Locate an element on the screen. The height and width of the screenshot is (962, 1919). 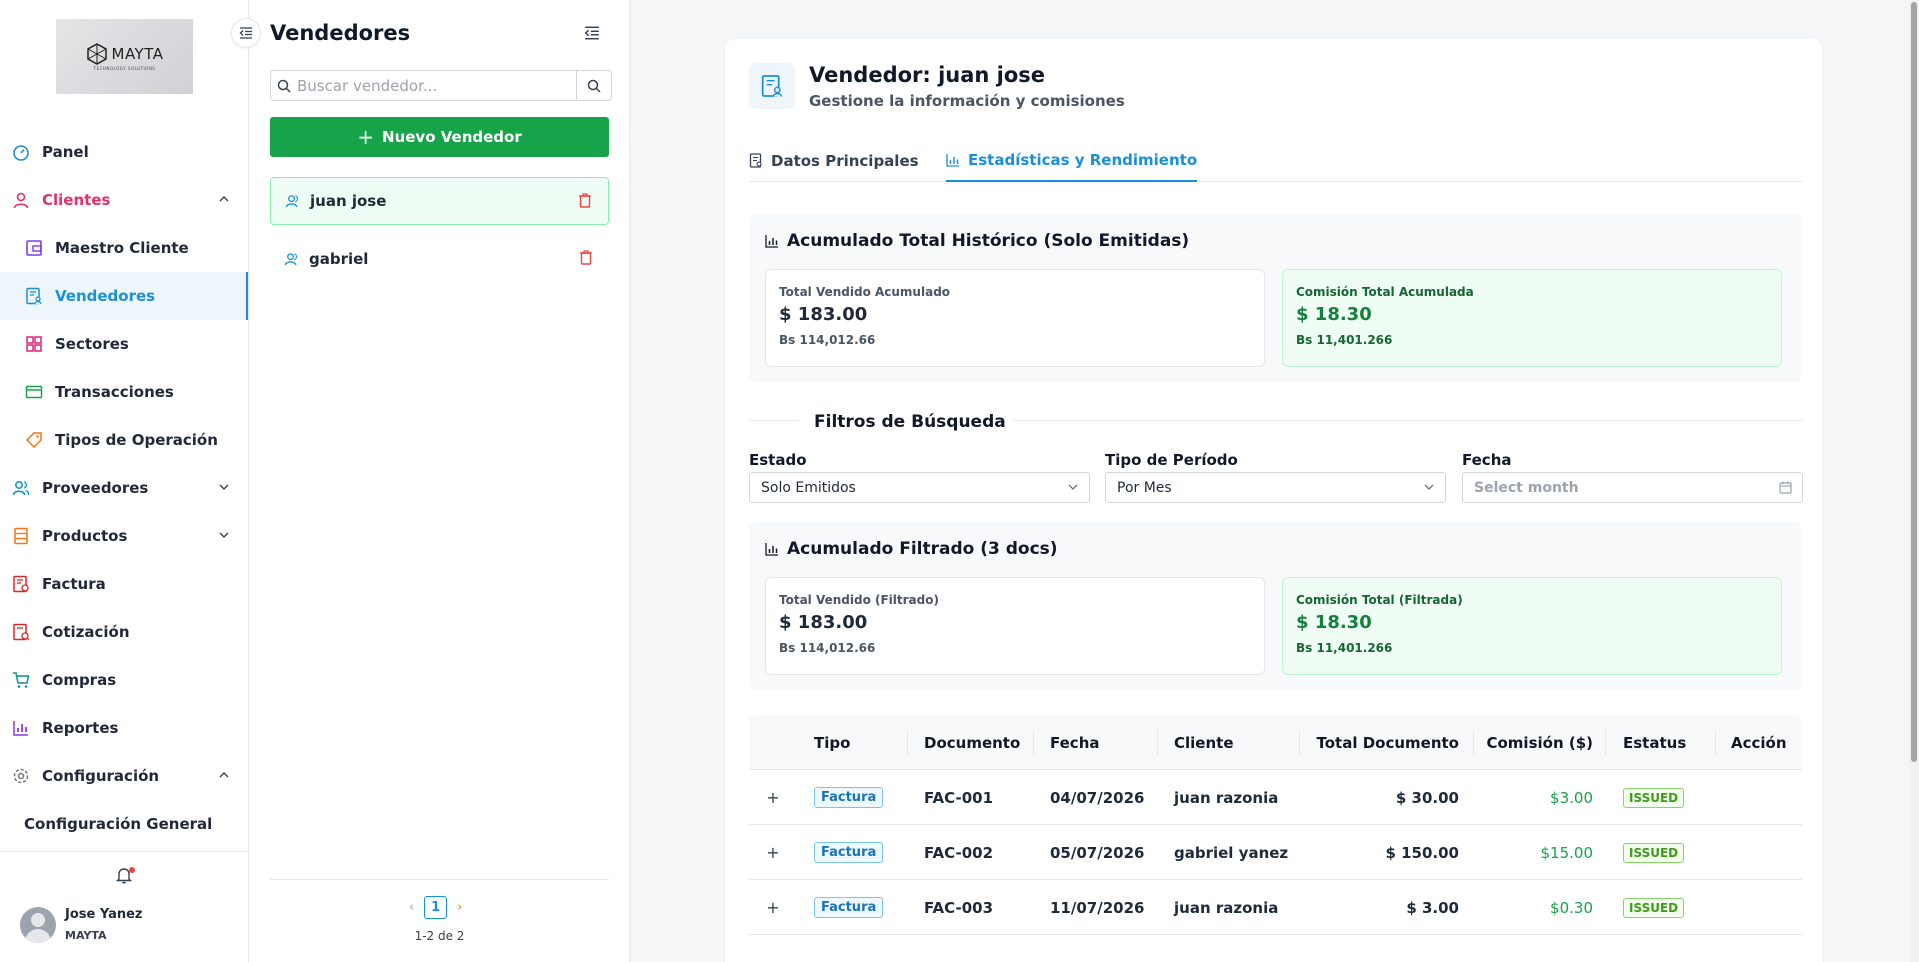
search-icon is located at coordinates (594, 86).